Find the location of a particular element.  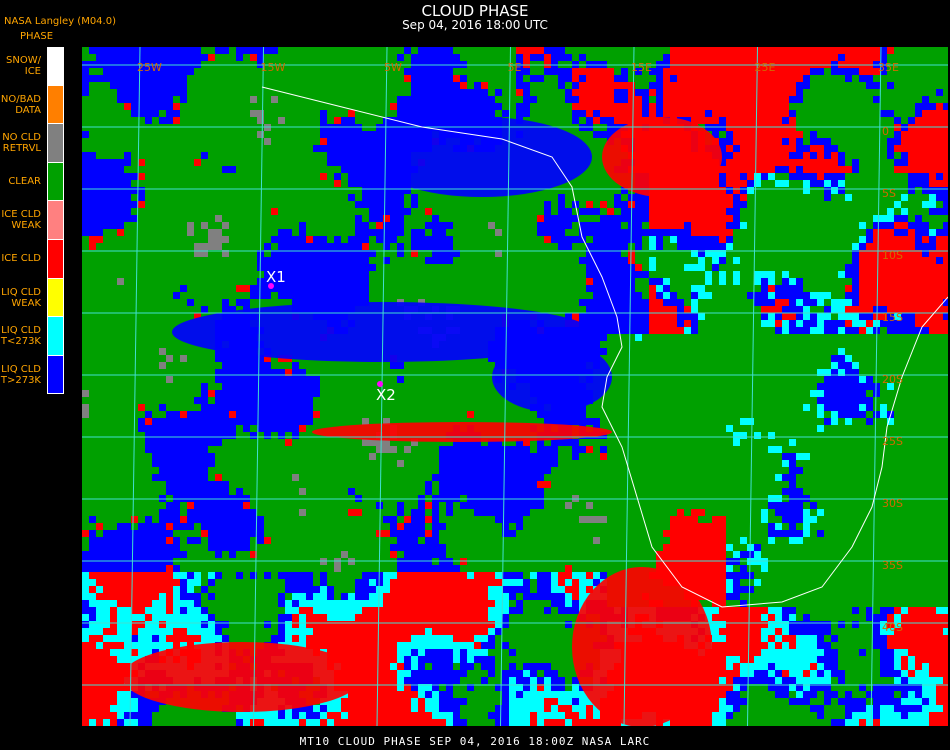

legend-label: LIQ CLD T<273K is located at coordinates (20, 336).